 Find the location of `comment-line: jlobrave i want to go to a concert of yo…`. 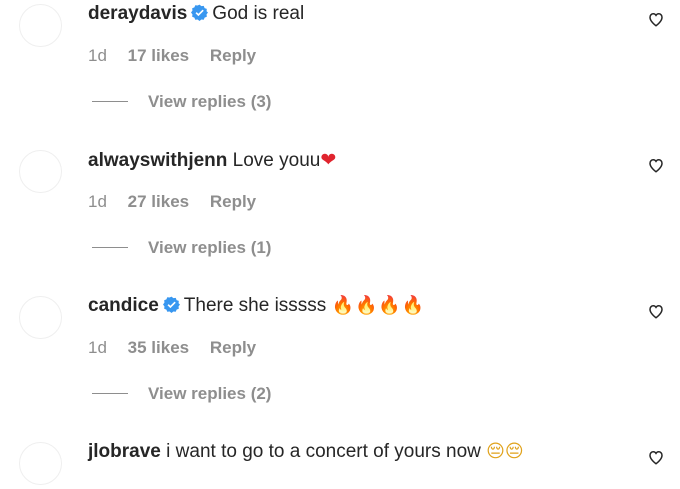

comment-line: jlobrave i want to go to a concert of yo… is located at coordinates (306, 452).